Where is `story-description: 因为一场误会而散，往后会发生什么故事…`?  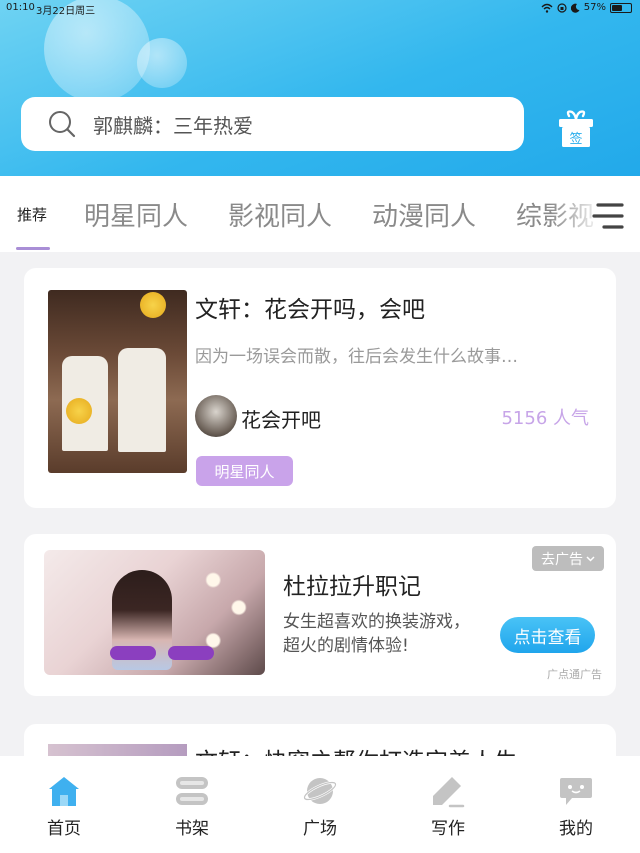
story-description: 因为一场误会而散，往后会发生什么故事… is located at coordinates (356, 357).